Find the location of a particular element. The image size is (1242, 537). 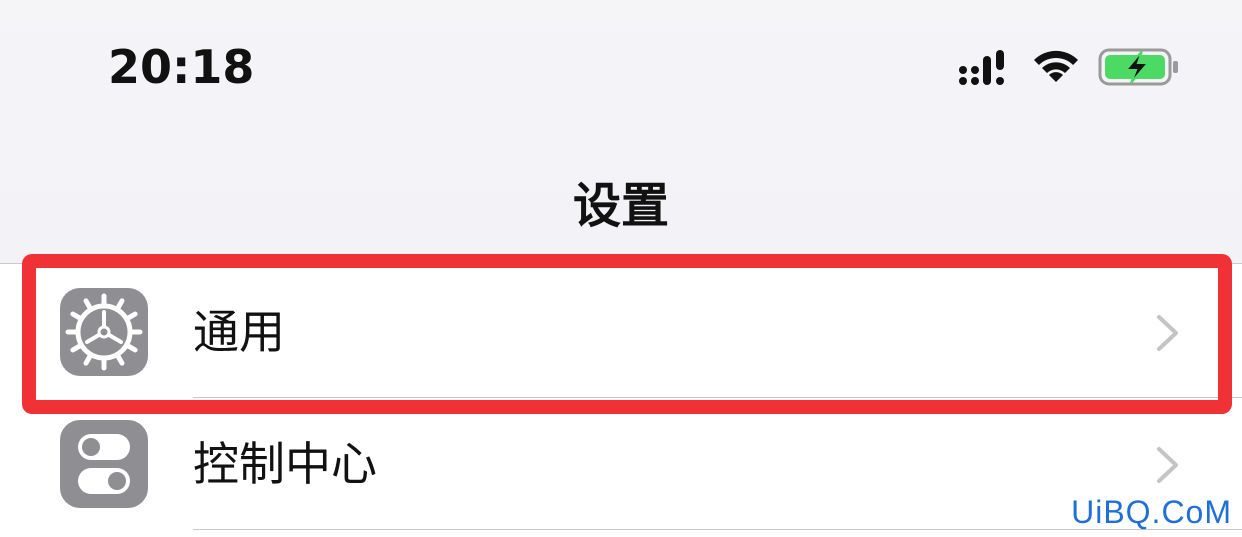

settings-row-label: 控制中心 is located at coordinates (285, 464).